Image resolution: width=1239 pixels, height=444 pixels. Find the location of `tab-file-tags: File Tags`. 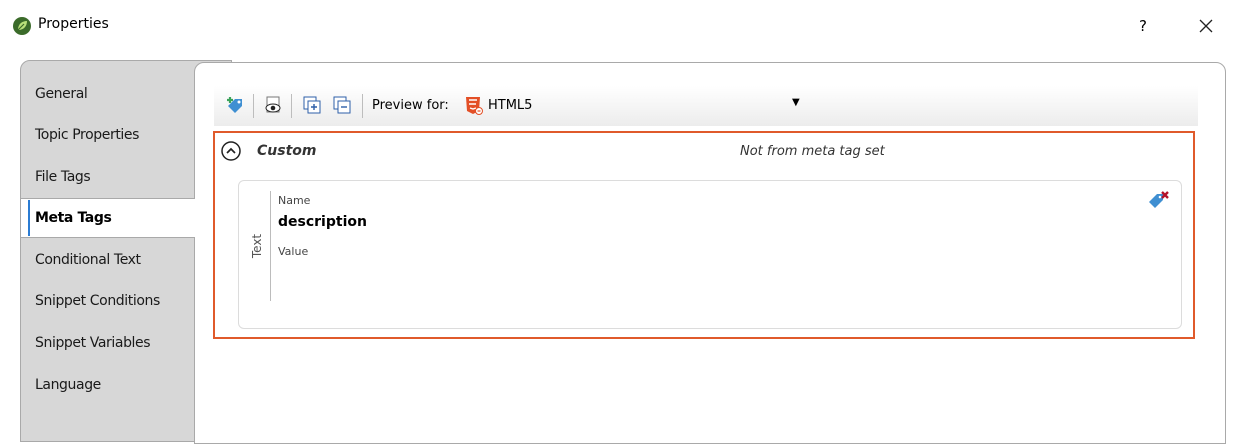

tab-file-tags: File Tags is located at coordinates (107, 177).